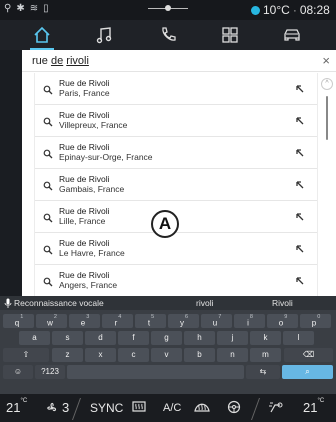 Image resolution: width=336 pixels, height=422 pixels. I want to click on search-key: ⌕, so click(307, 372).